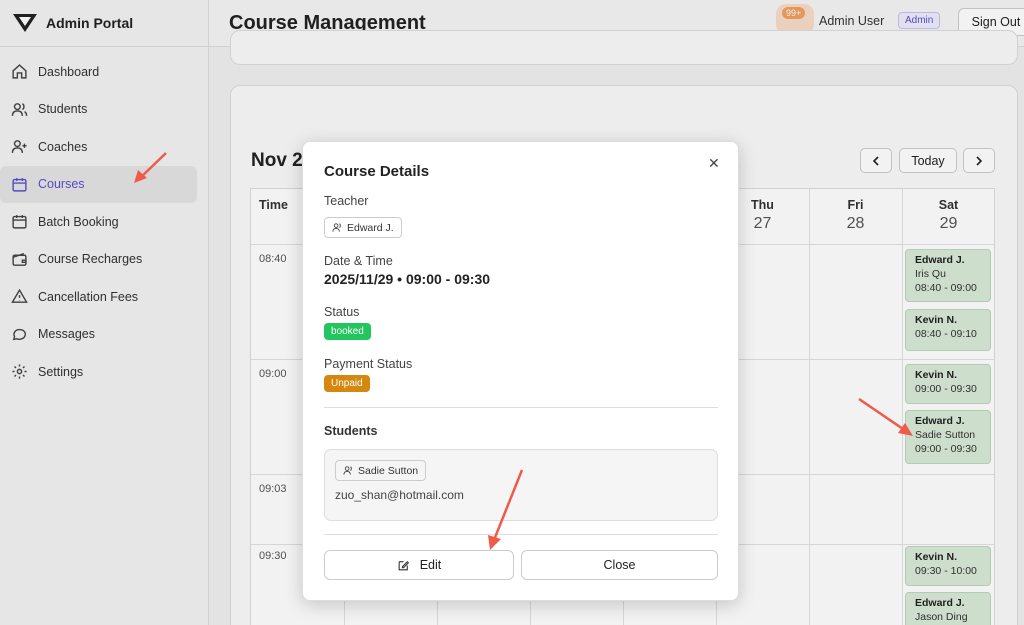  I want to click on payment-status-badge: Unpaid, so click(347, 383).